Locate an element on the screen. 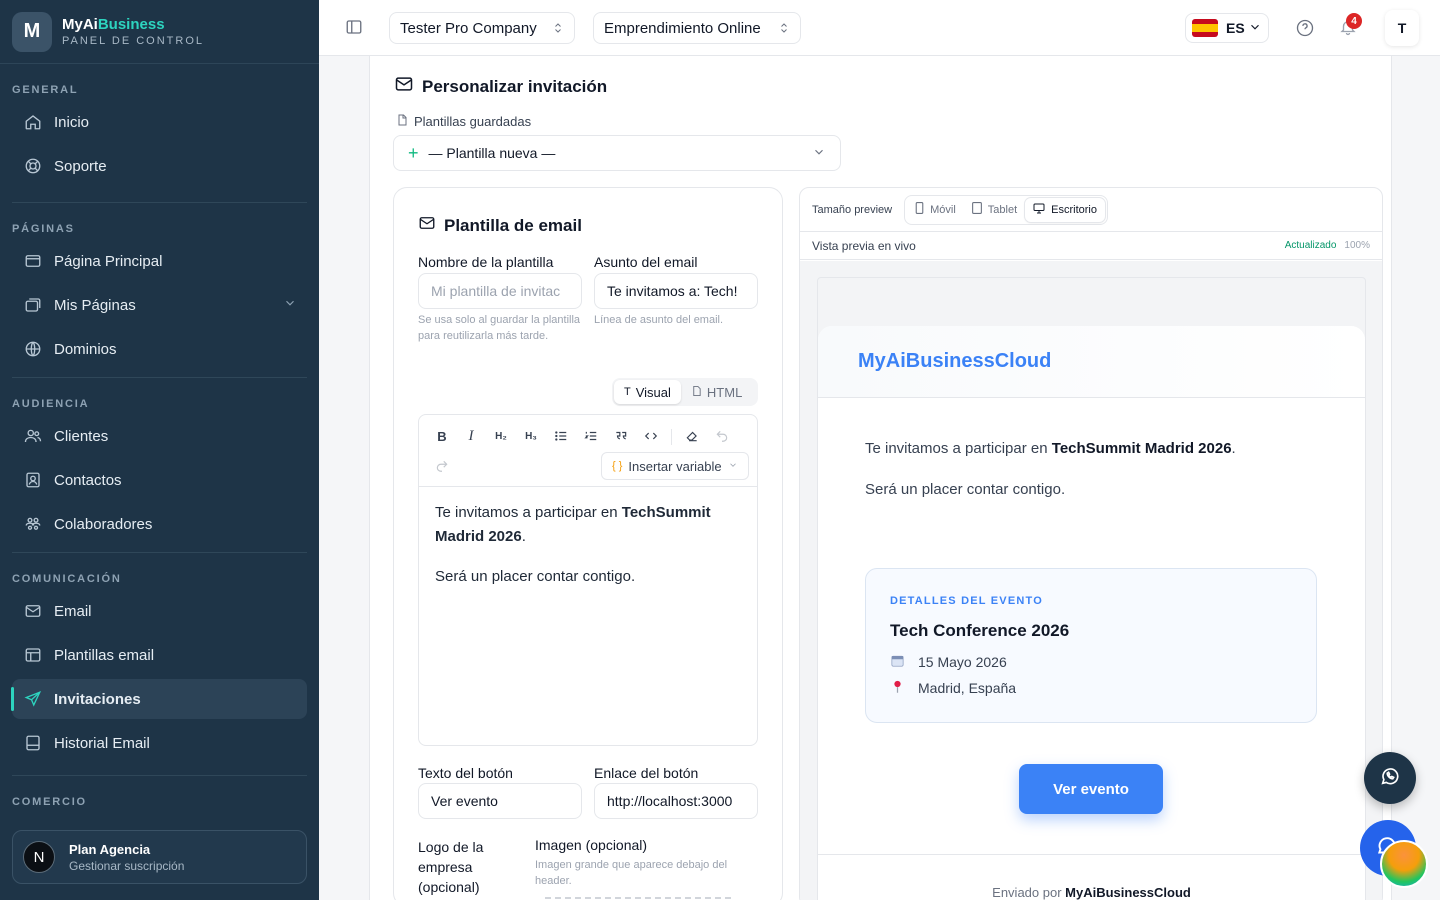 The image size is (1440, 900). brand: M MyAiBusiness PANEL DE CONTROL is located at coordinates (159, 32).